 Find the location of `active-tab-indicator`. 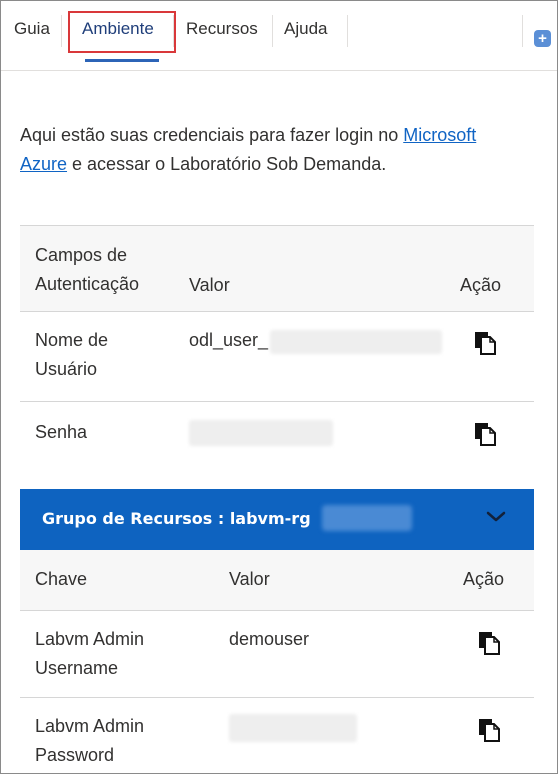

active-tab-indicator is located at coordinates (122, 60).